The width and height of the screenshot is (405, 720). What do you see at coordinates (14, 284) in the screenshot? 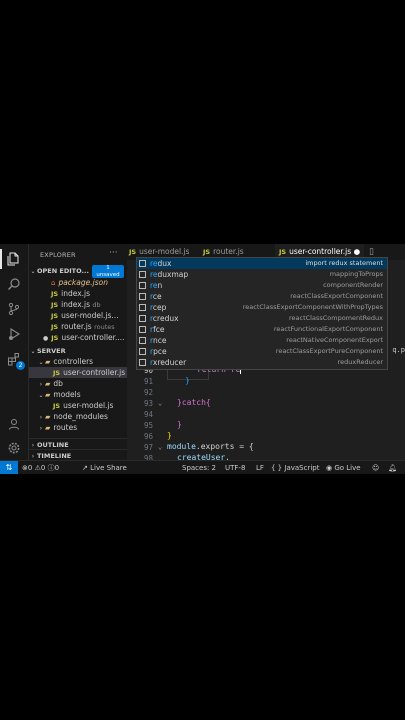
I see `search-icon` at bounding box center [14, 284].